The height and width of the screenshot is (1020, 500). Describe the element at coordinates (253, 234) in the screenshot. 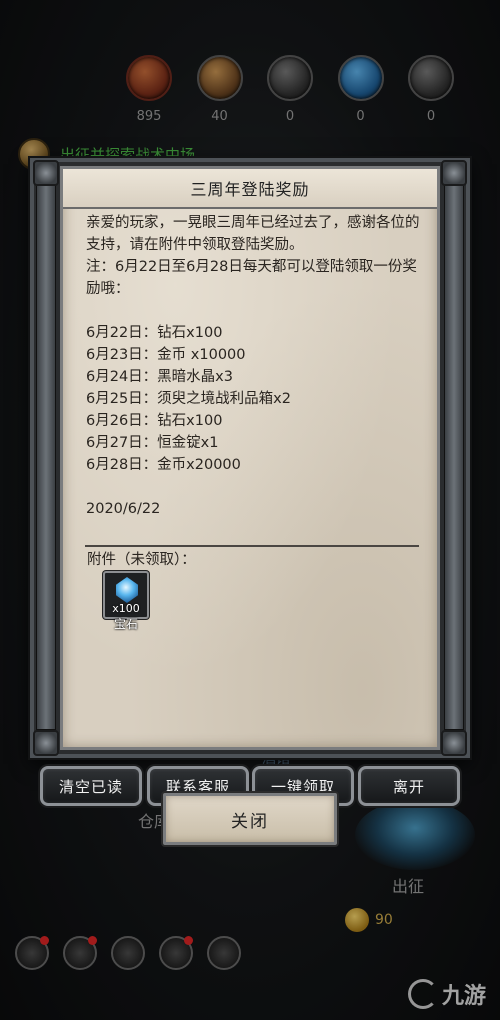

I see `mail-greeting: 亲爱的玩家，一晃眼三周年已经过去了，感谢各位的支持，请在附件中领取登陆奖励。` at that location.